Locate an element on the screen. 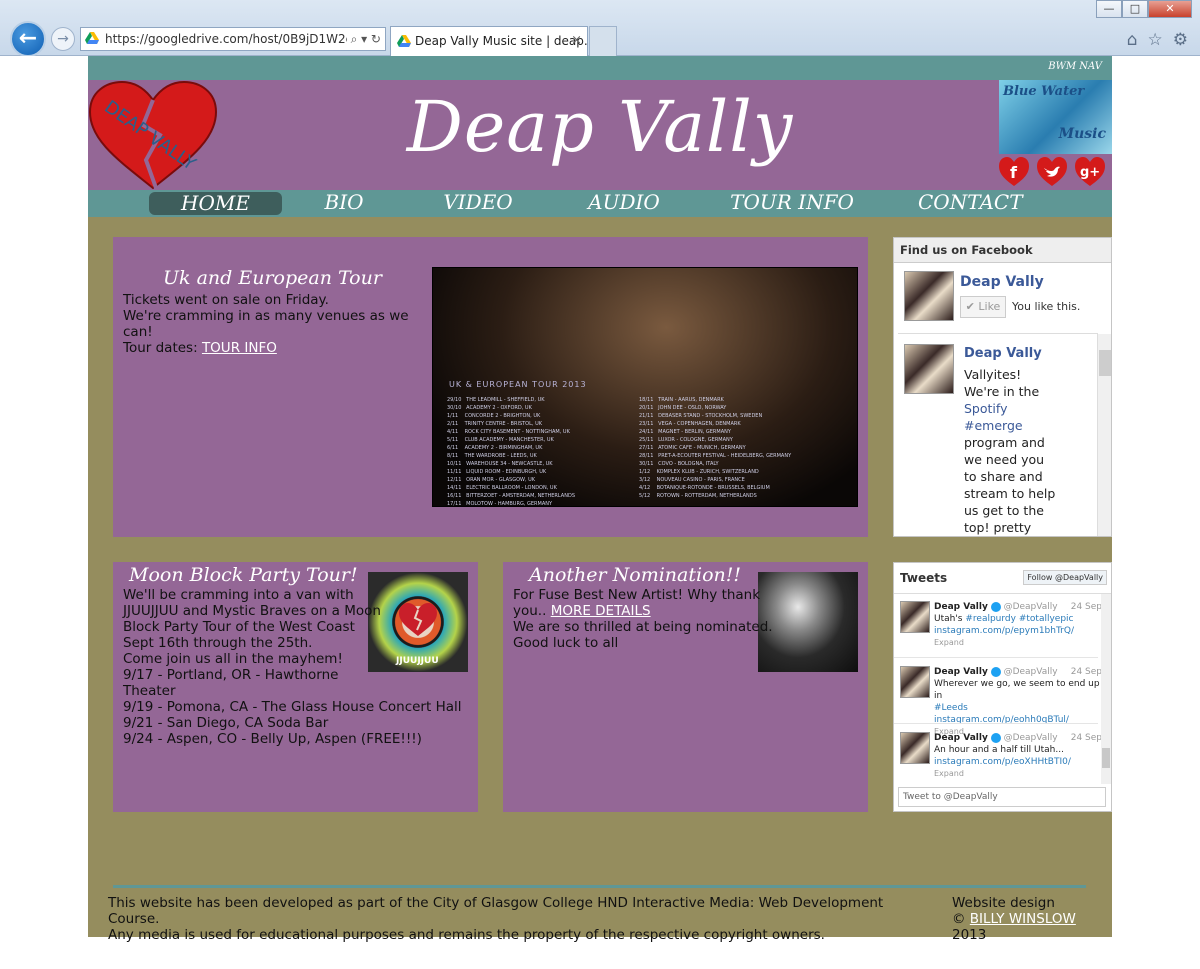 This screenshot has height=969, width=1200. author-link: BILLY WINSLOW is located at coordinates (1023, 919).